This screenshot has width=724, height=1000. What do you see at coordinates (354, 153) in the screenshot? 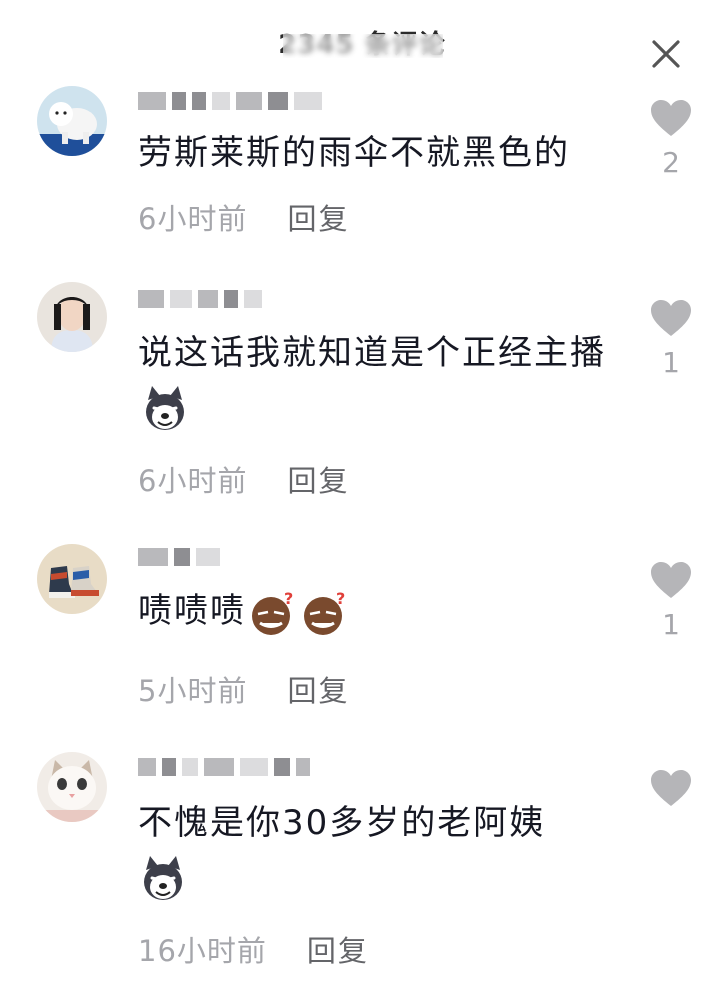
I see `comment-text: 劳斯莱斯的雨伞不就黑色的` at bounding box center [354, 153].